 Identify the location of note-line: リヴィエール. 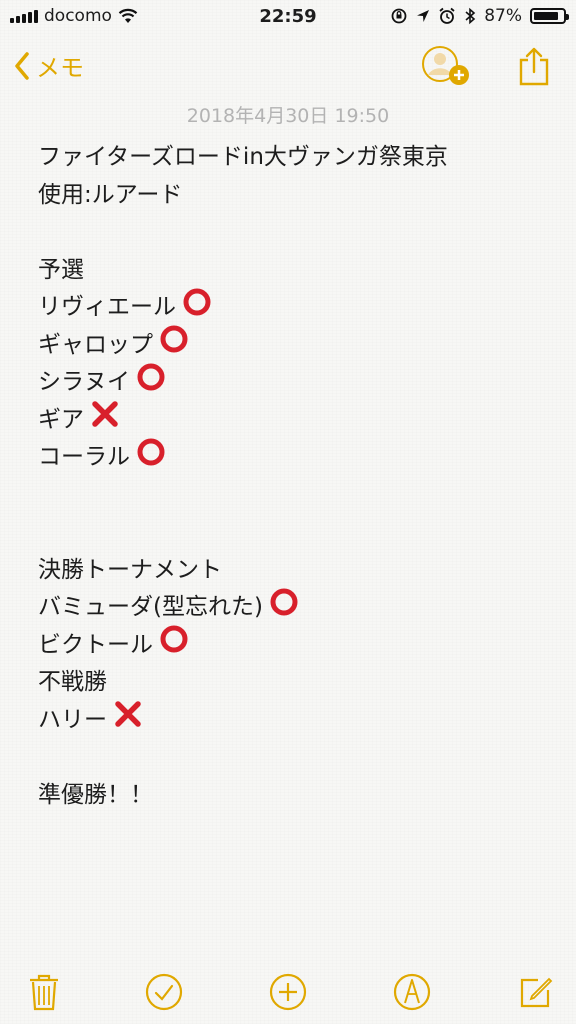
(298, 308).